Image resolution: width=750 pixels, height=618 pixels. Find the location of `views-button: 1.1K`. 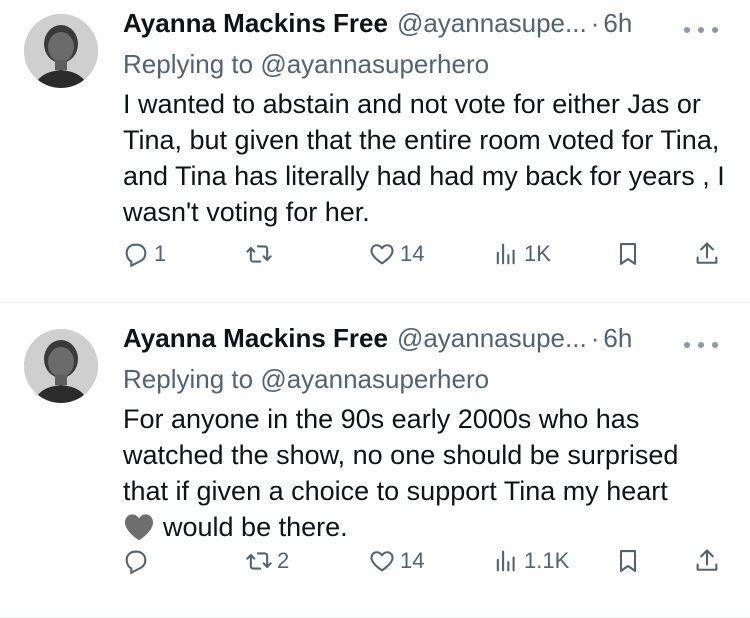

views-button: 1.1K is located at coordinates (530, 561).